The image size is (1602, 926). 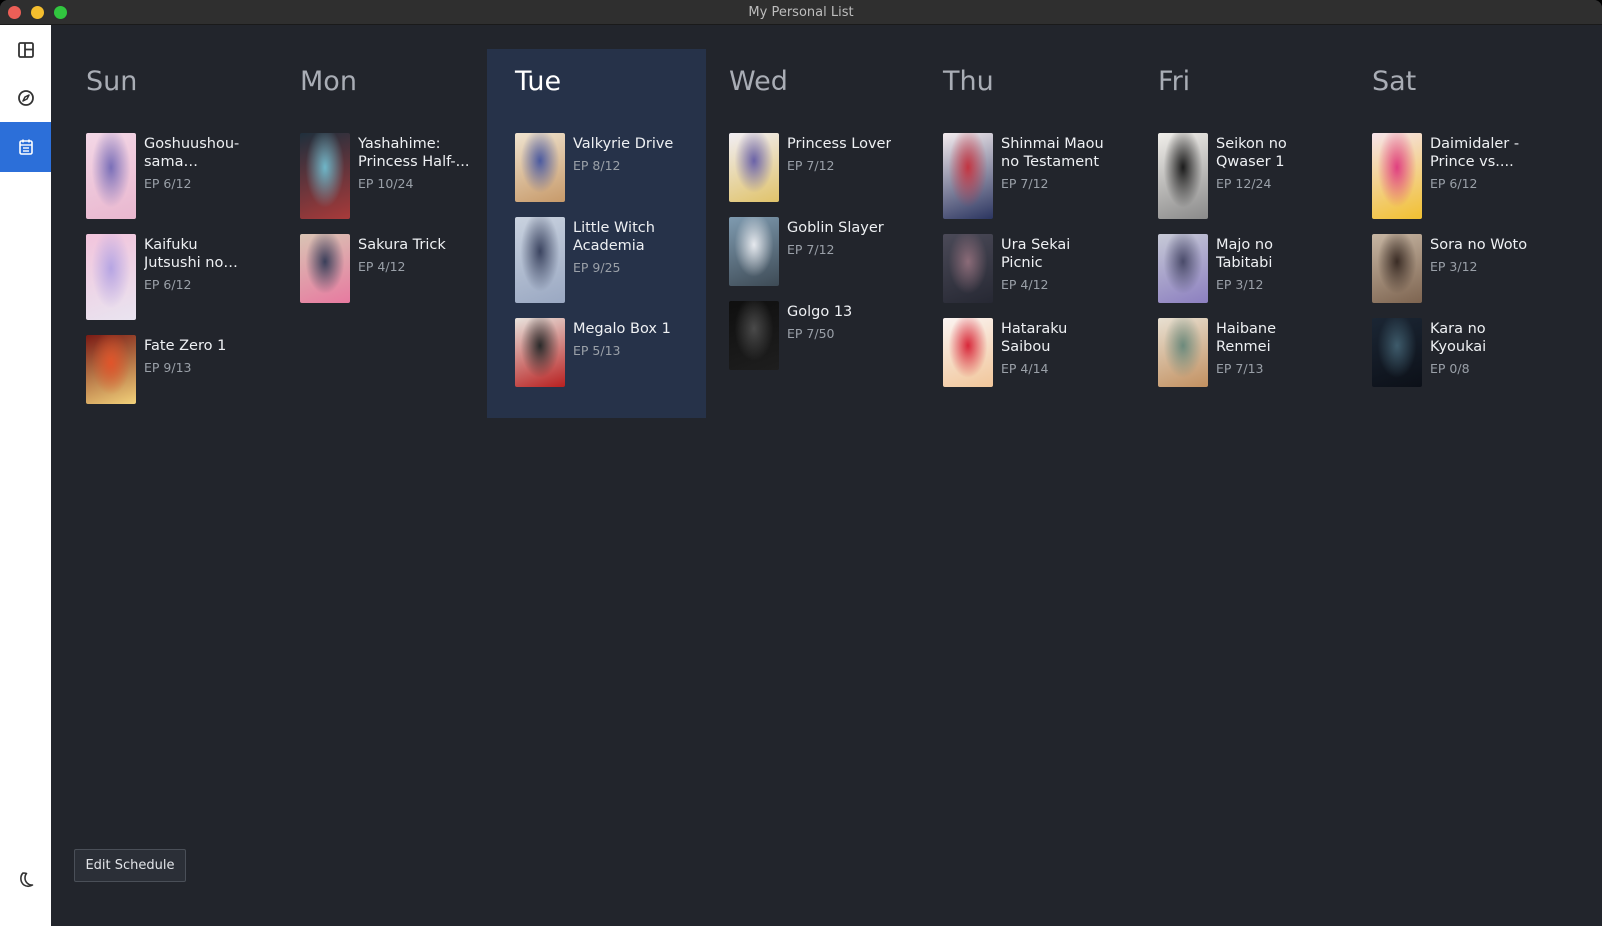 I want to click on show-card: Princess Lover EP 7/12, so click(x=814, y=167).